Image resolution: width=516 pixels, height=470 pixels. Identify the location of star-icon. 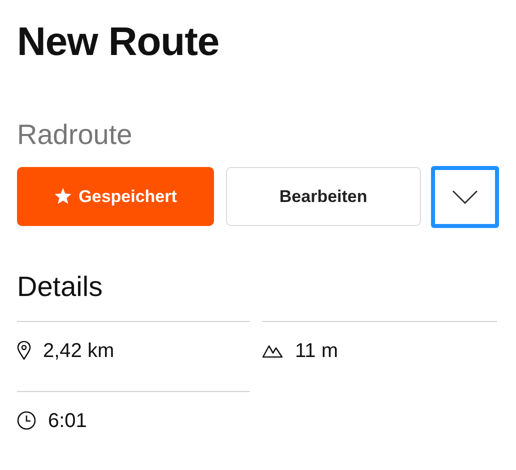
(63, 197).